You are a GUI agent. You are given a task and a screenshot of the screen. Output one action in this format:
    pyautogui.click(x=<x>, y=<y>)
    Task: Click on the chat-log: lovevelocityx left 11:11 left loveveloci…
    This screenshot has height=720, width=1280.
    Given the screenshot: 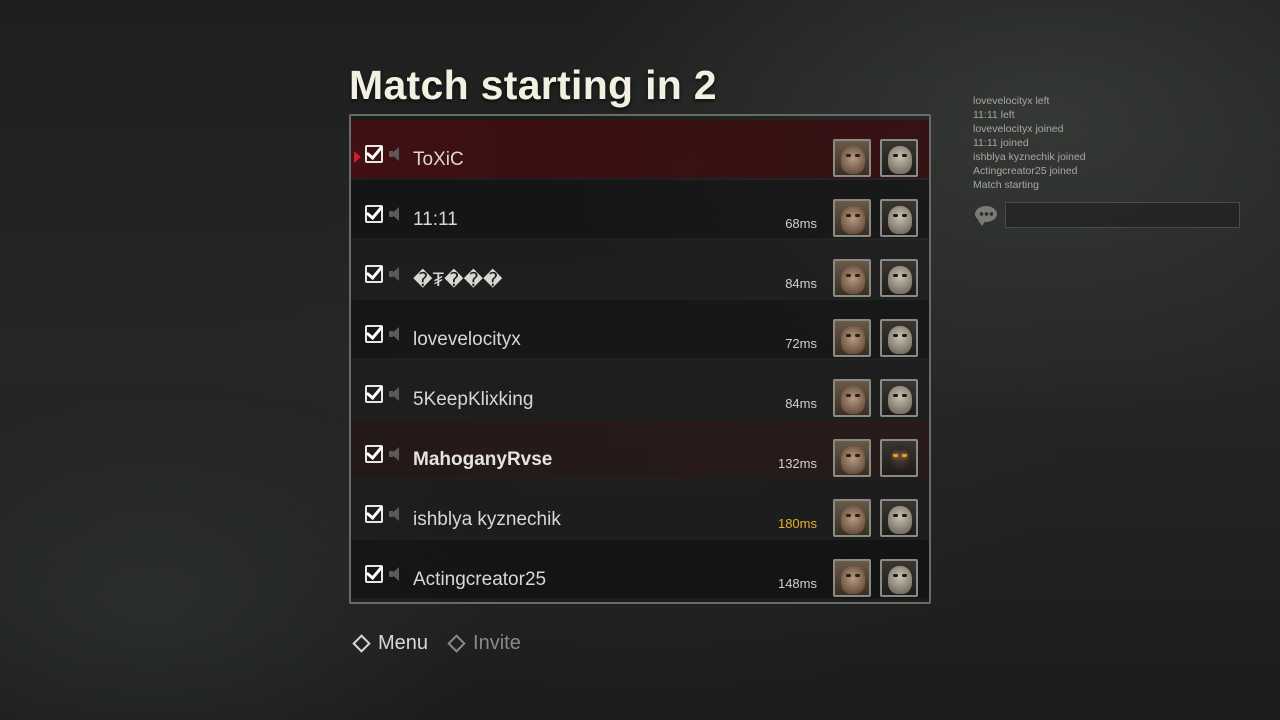 What is the action you would take?
    pyautogui.click(x=1108, y=143)
    